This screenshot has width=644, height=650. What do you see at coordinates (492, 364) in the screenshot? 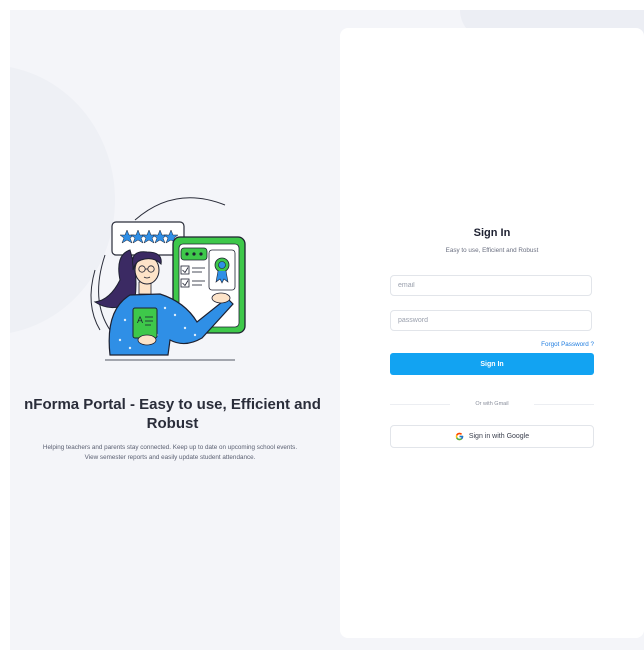
I see `signin-button: Sign In` at bounding box center [492, 364].